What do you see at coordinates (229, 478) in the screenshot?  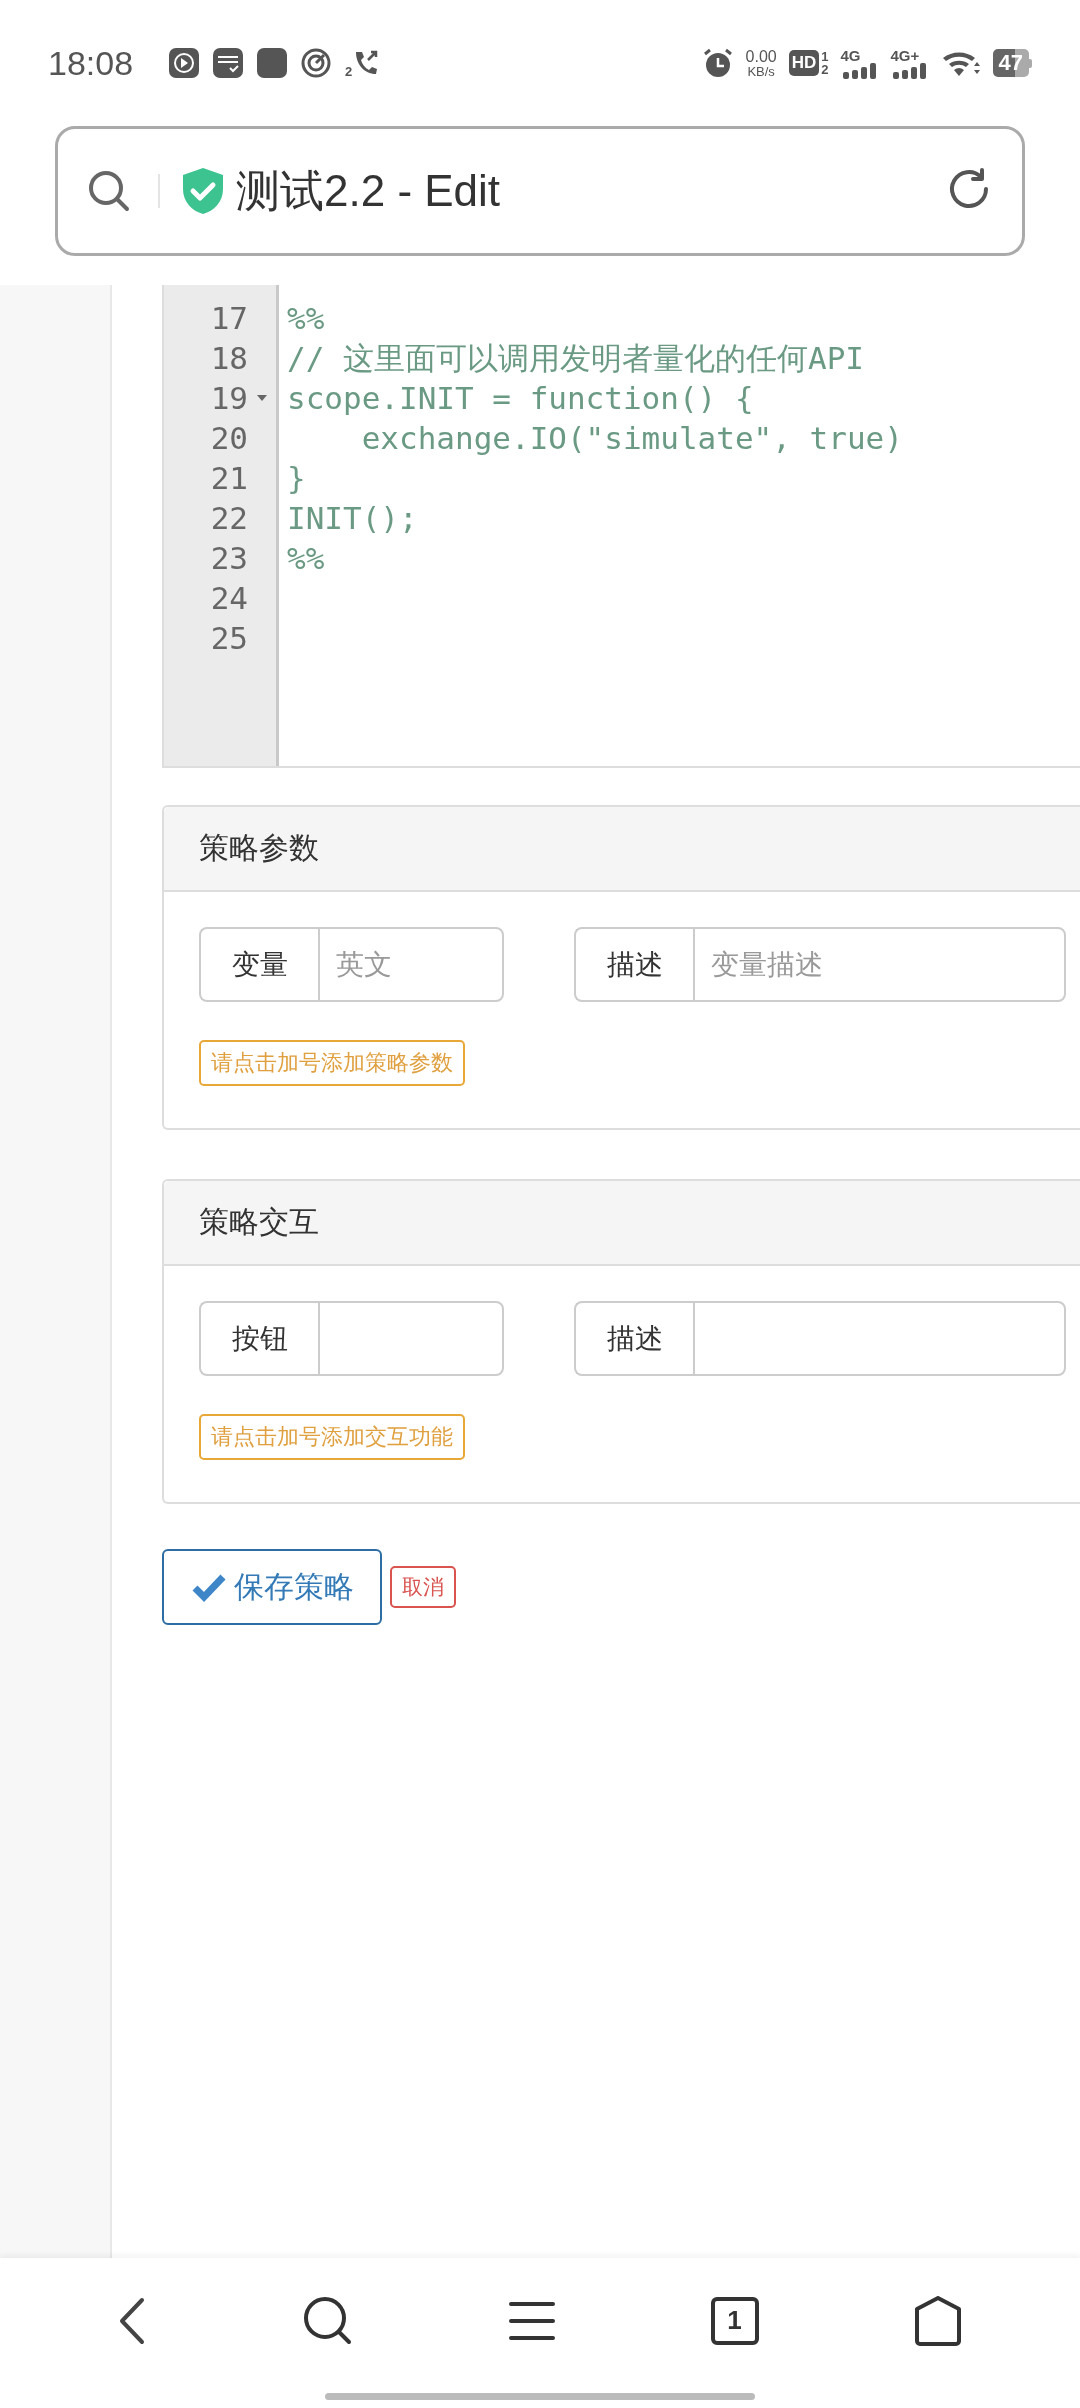 I see `line-number: 21` at bounding box center [229, 478].